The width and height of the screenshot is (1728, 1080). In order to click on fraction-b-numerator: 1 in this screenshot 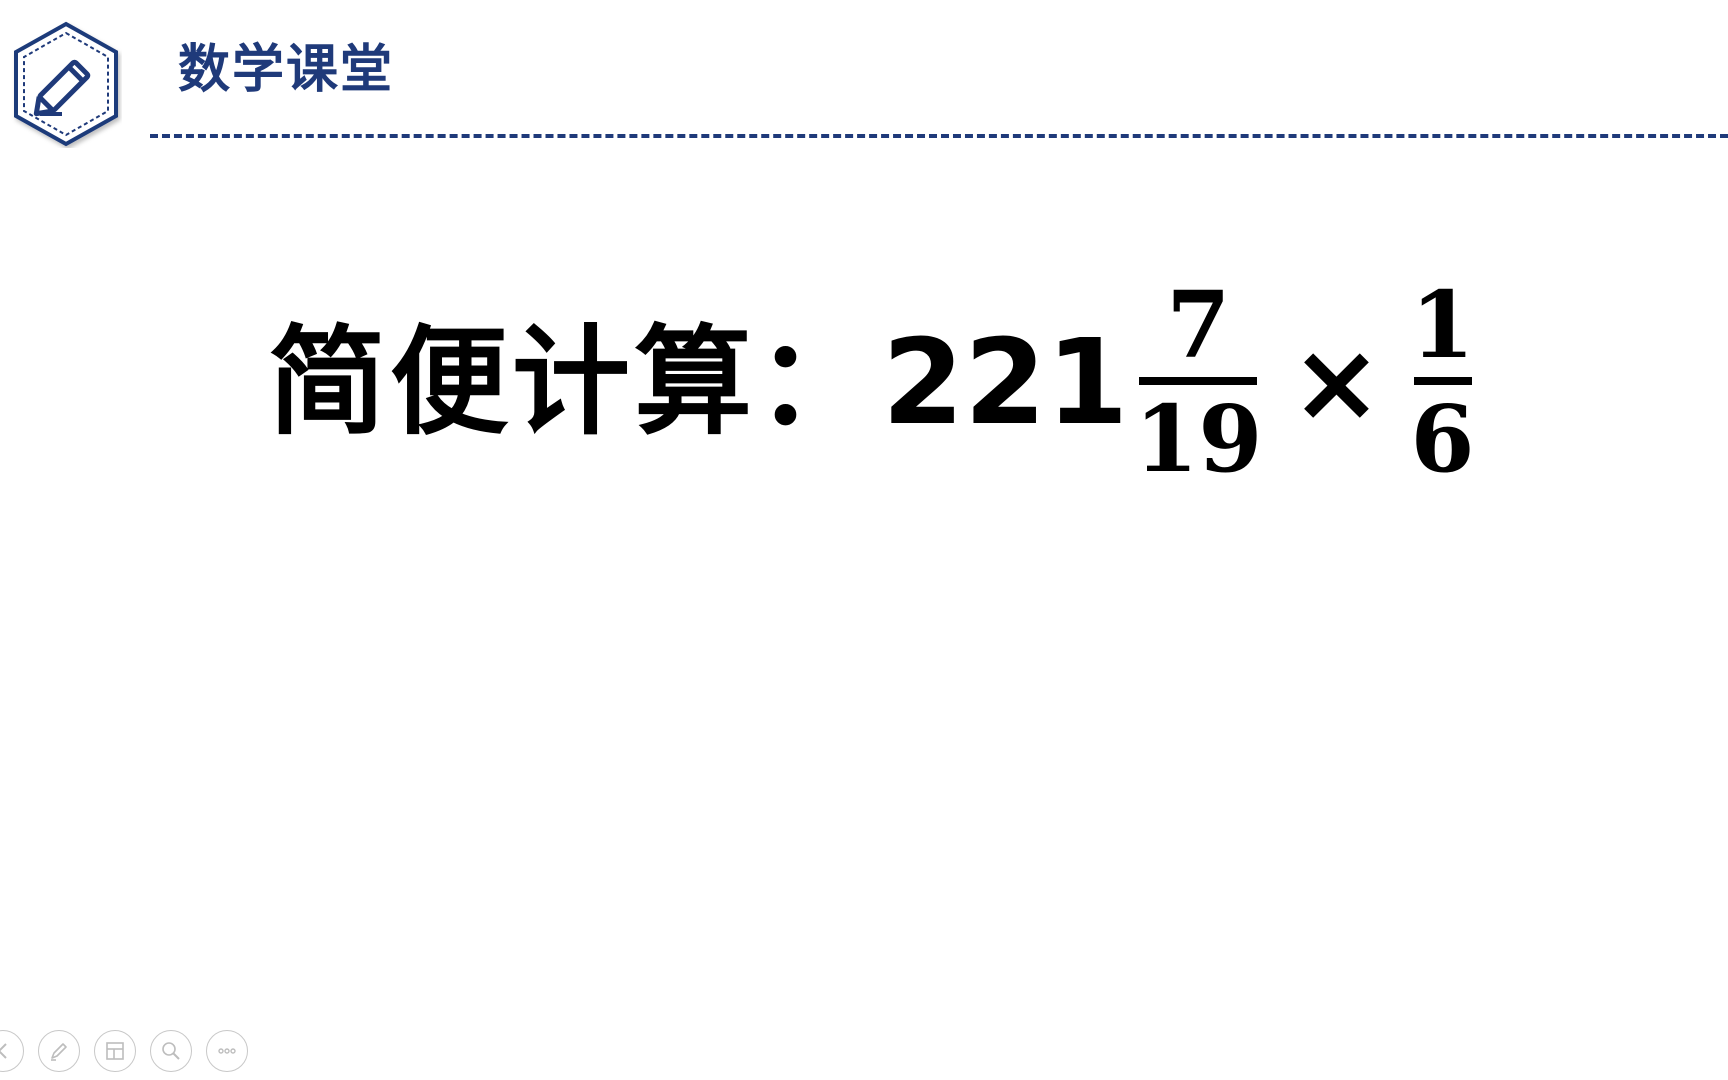, I will do `click(1442, 325)`.